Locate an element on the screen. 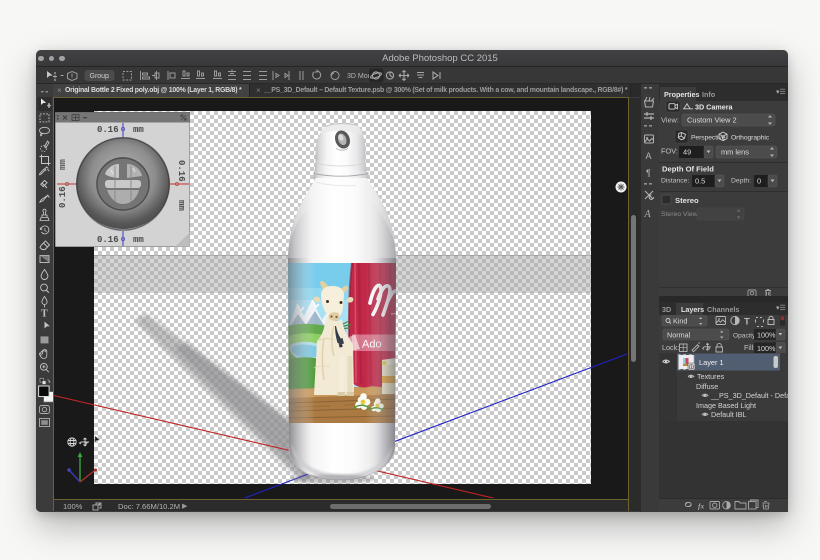 Image resolution: width=820 pixels, height=560 pixels. svg-text: Diffuse is located at coordinates (707, 386).